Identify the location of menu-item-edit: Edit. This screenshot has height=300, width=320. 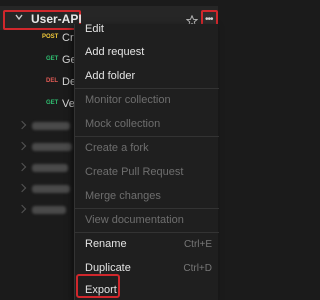
(94, 32).